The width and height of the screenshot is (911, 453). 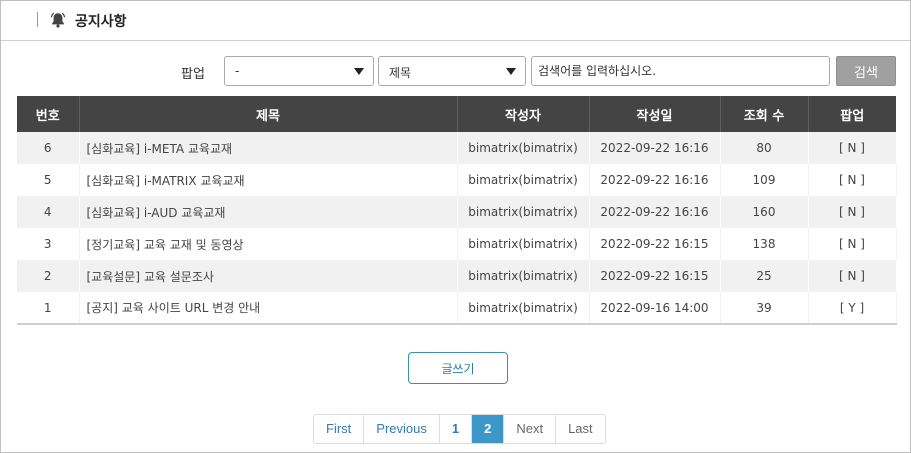 What do you see at coordinates (764, 308) in the screenshot?
I see `cell-views: 39` at bounding box center [764, 308].